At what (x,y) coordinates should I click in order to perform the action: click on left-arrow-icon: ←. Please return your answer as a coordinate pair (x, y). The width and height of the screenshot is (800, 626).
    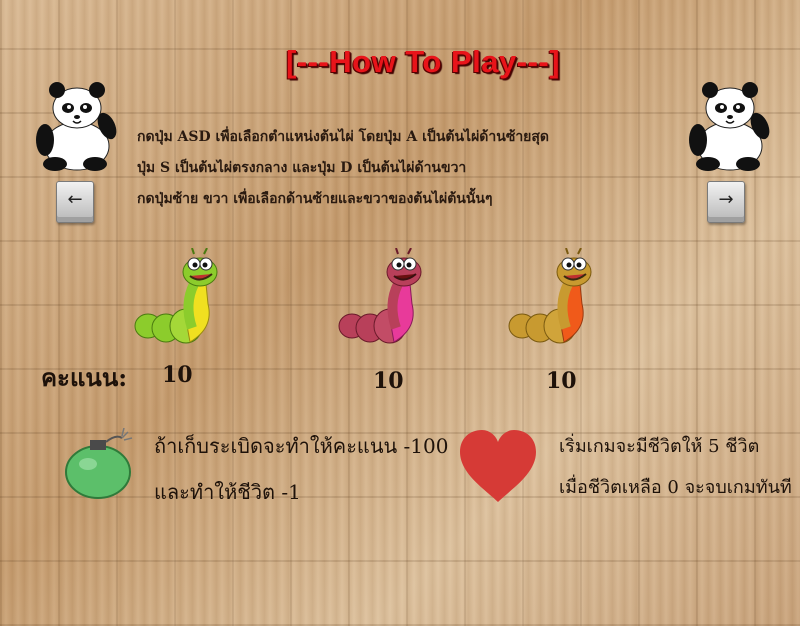
    Looking at the image, I should click on (75, 199).